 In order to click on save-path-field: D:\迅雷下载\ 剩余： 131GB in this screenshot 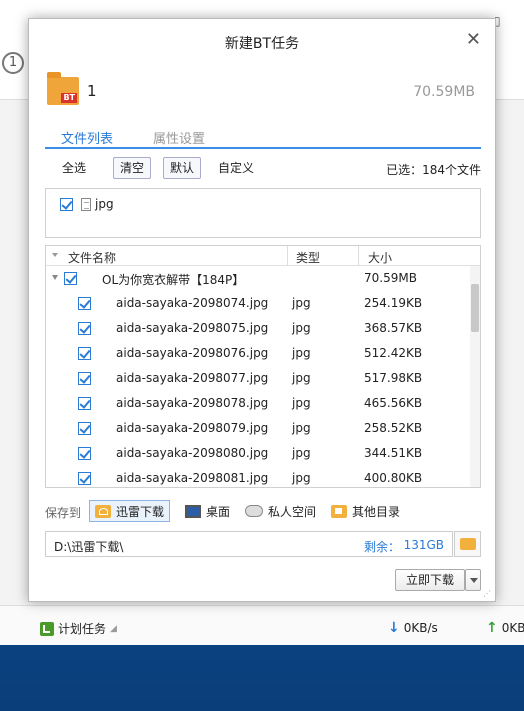, I will do `click(249, 544)`.